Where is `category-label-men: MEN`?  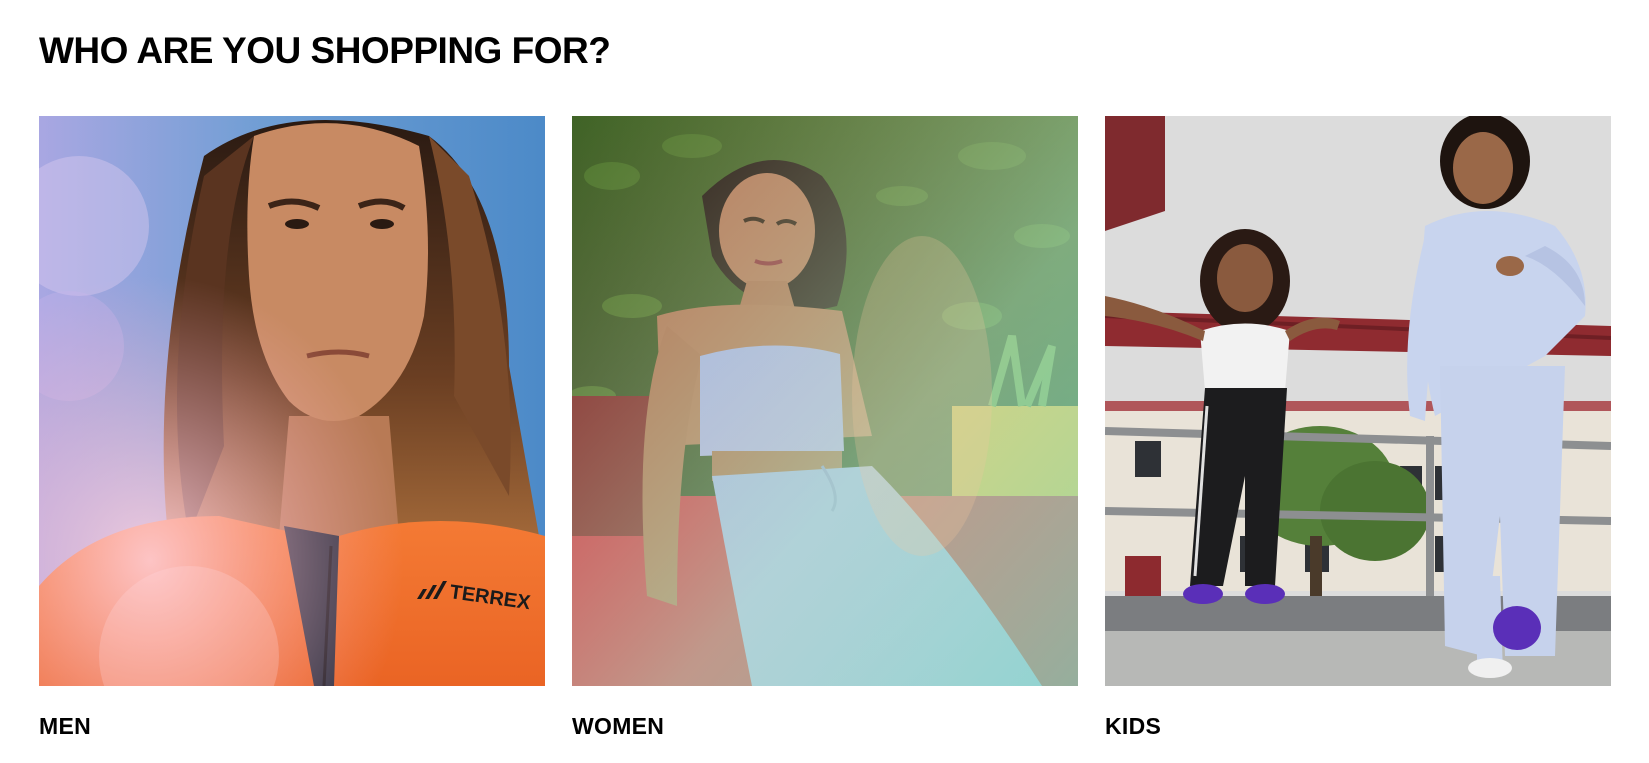 category-label-men: MEN is located at coordinates (292, 726).